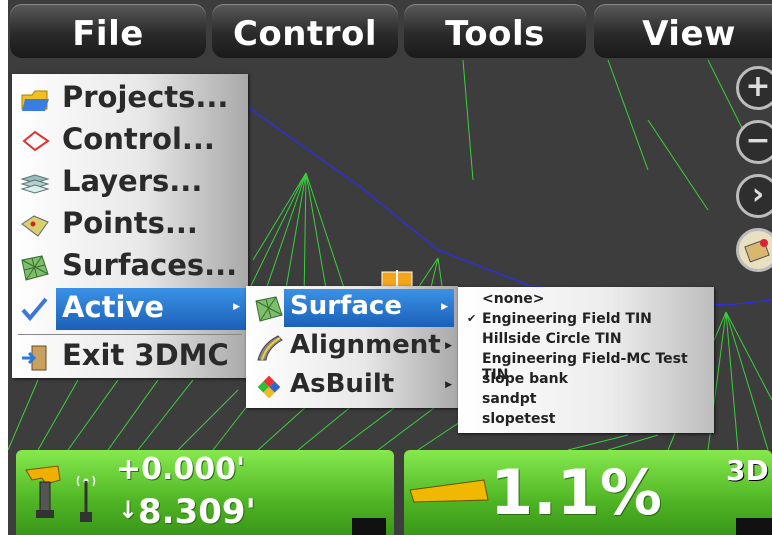 The image size is (772, 535). What do you see at coordinates (586, 366) in the screenshot?
I see `surface-option: Engineering Field-MC Test TIN` at bounding box center [586, 366].